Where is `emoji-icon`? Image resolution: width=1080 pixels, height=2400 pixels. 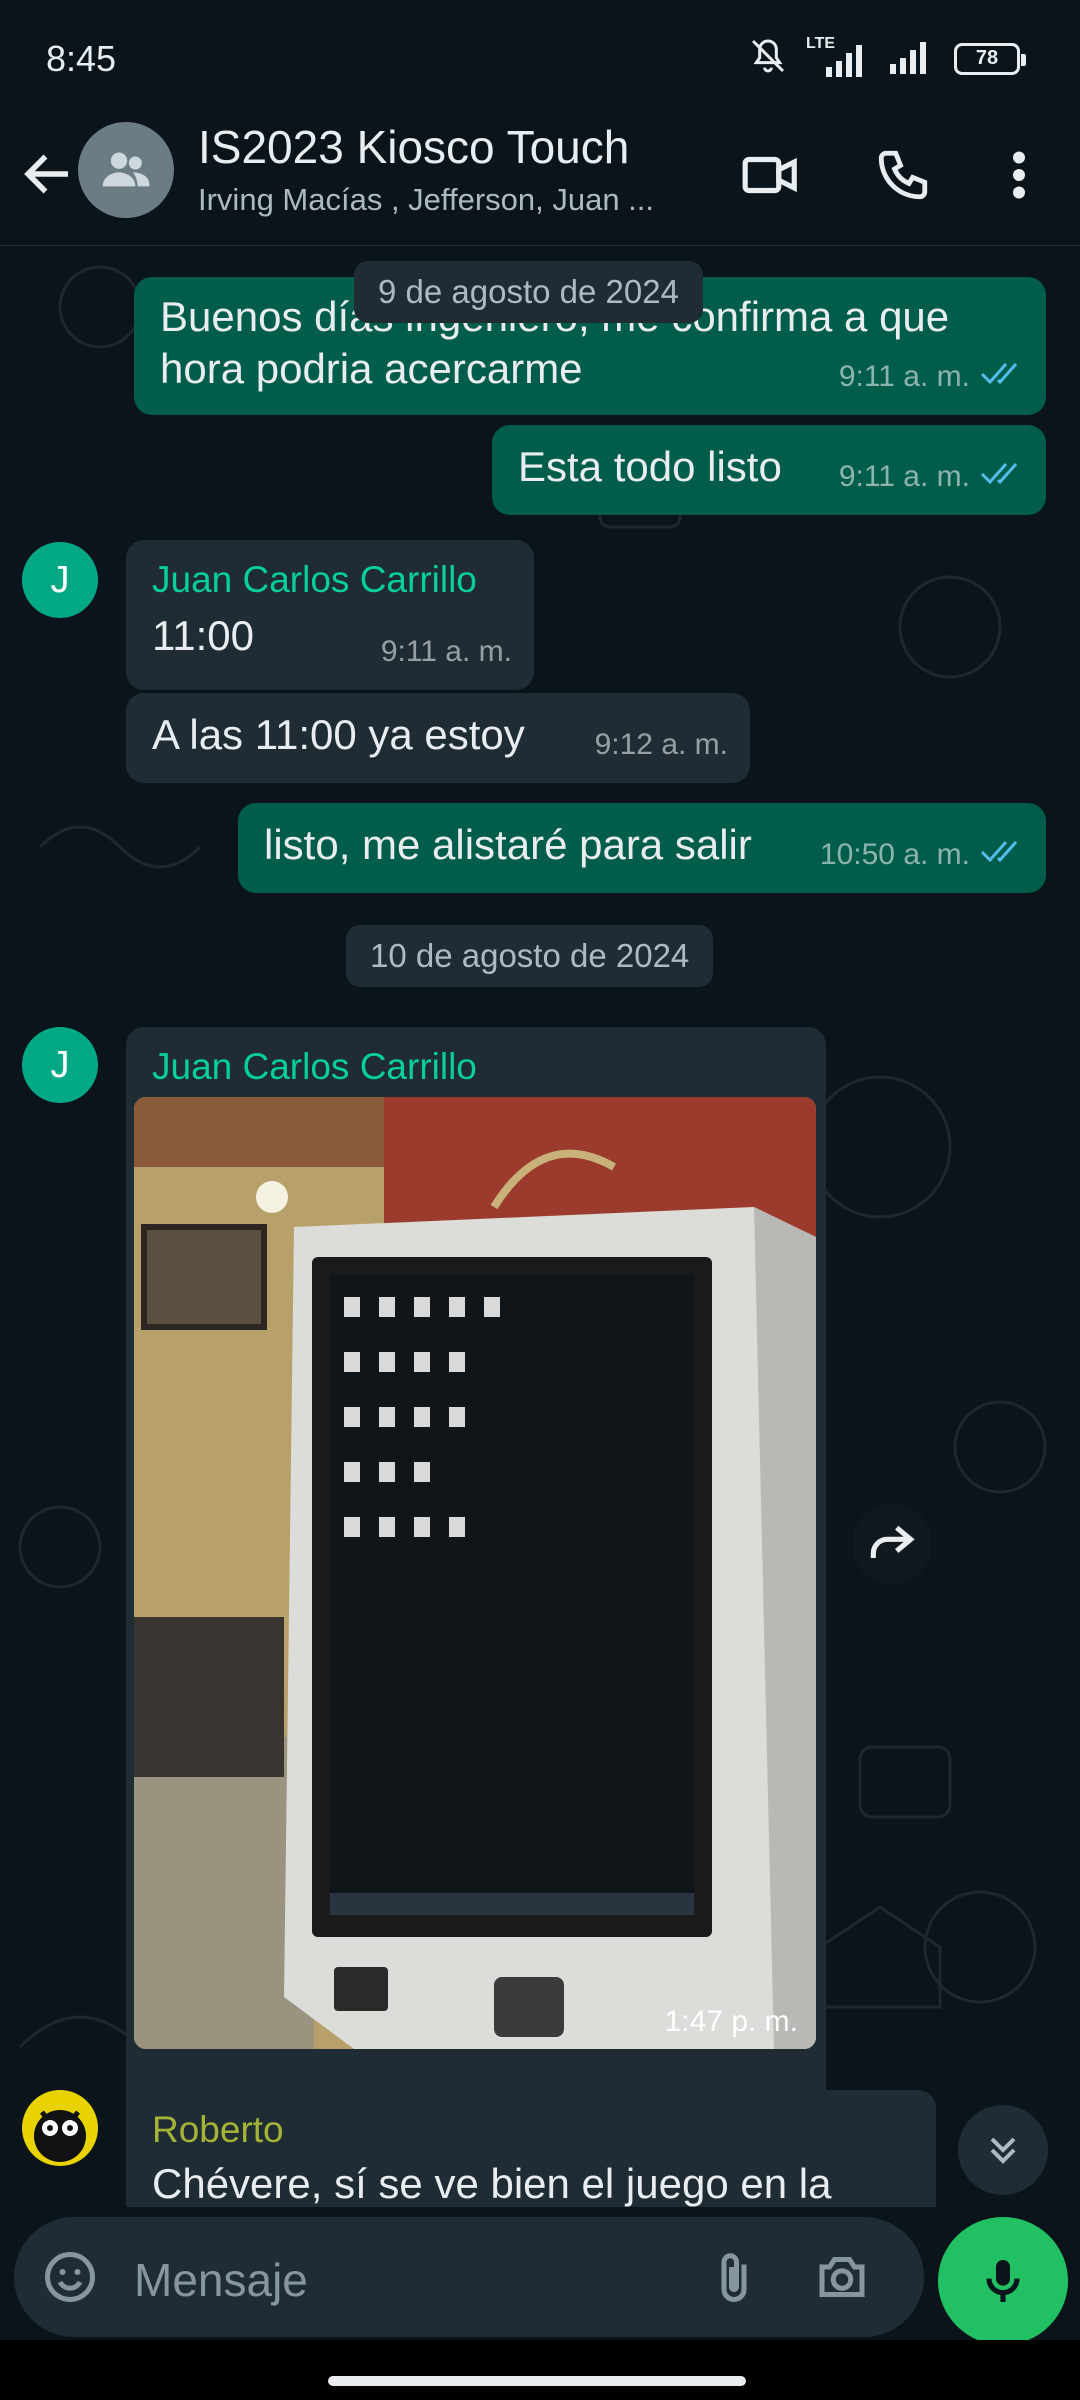 emoji-icon is located at coordinates (70, 2279).